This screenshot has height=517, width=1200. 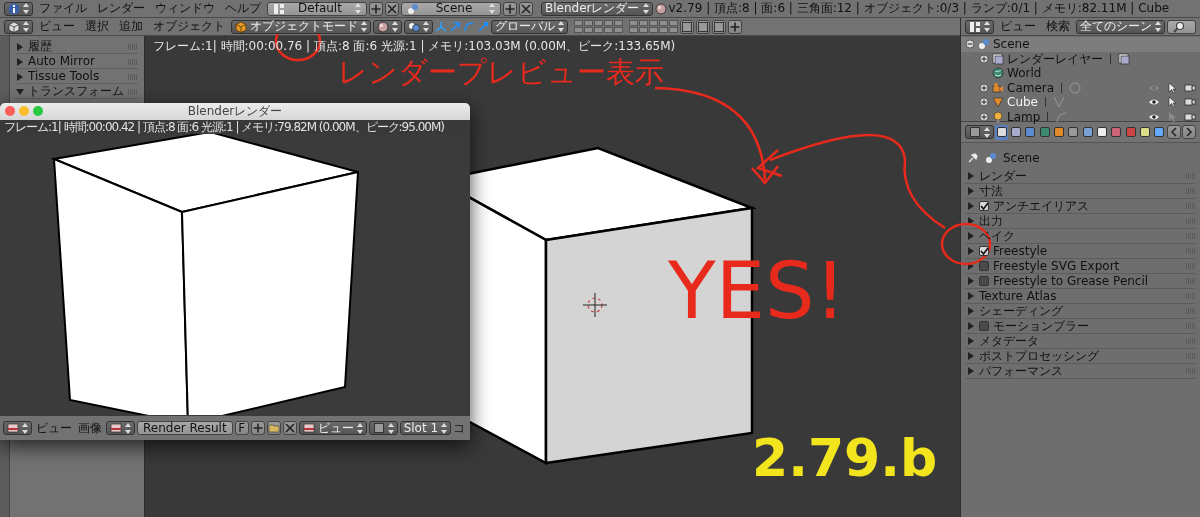 I want to click on image-name-field: Render Result, so click(x=185, y=428).